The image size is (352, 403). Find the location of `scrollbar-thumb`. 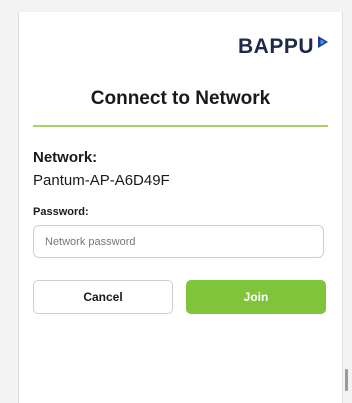

scrollbar-thumb is located at coordinates (346, 380).